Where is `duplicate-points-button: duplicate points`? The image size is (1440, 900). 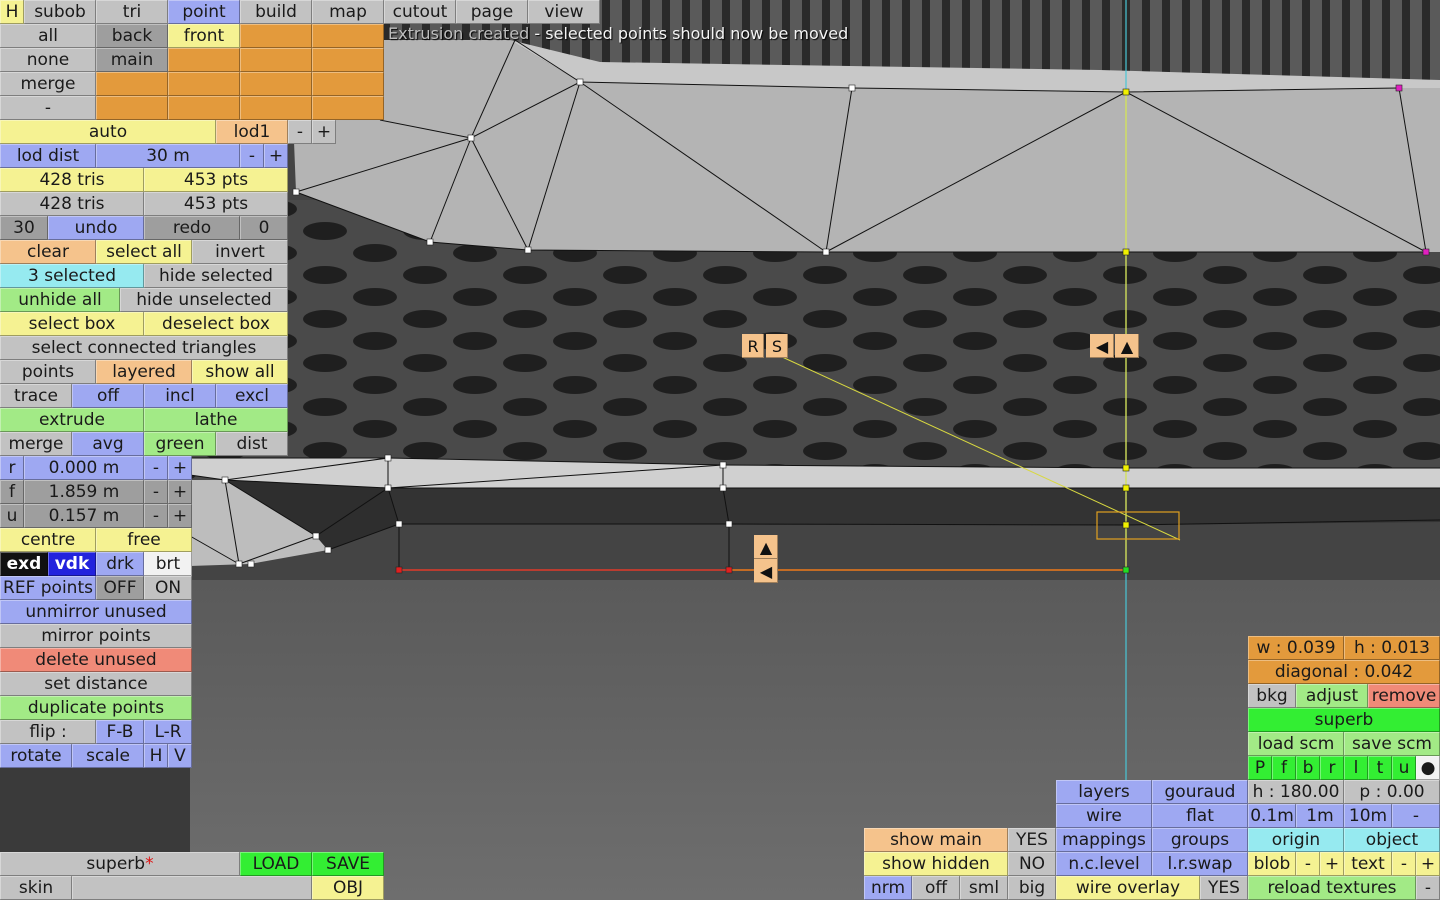 duplicate-points-button: duplicate points is located at coordinates (96, 708).